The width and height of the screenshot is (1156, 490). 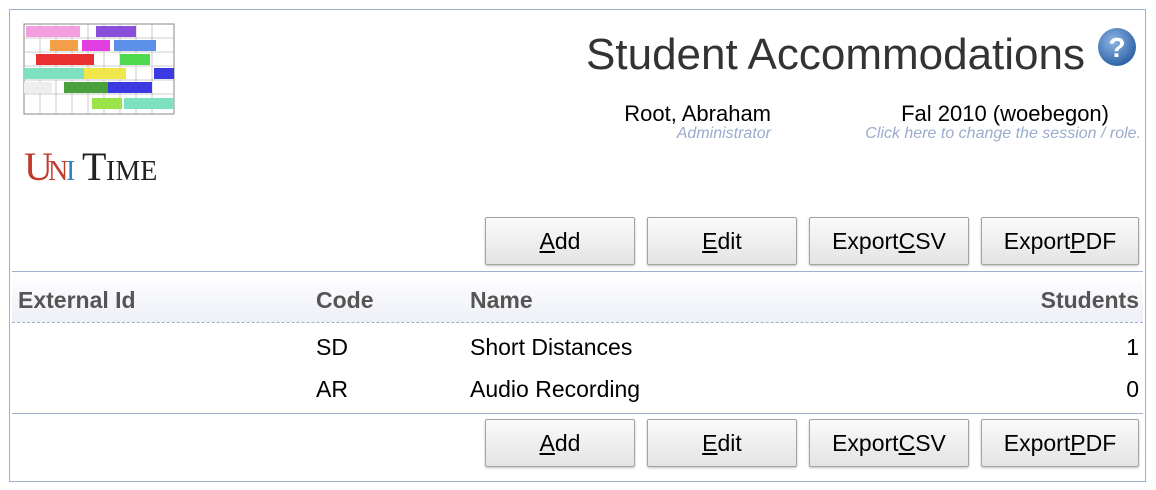 I want to click on bottom-button-bar: Add Edit Export C SV Export P DF, so click(x=812, y=443).